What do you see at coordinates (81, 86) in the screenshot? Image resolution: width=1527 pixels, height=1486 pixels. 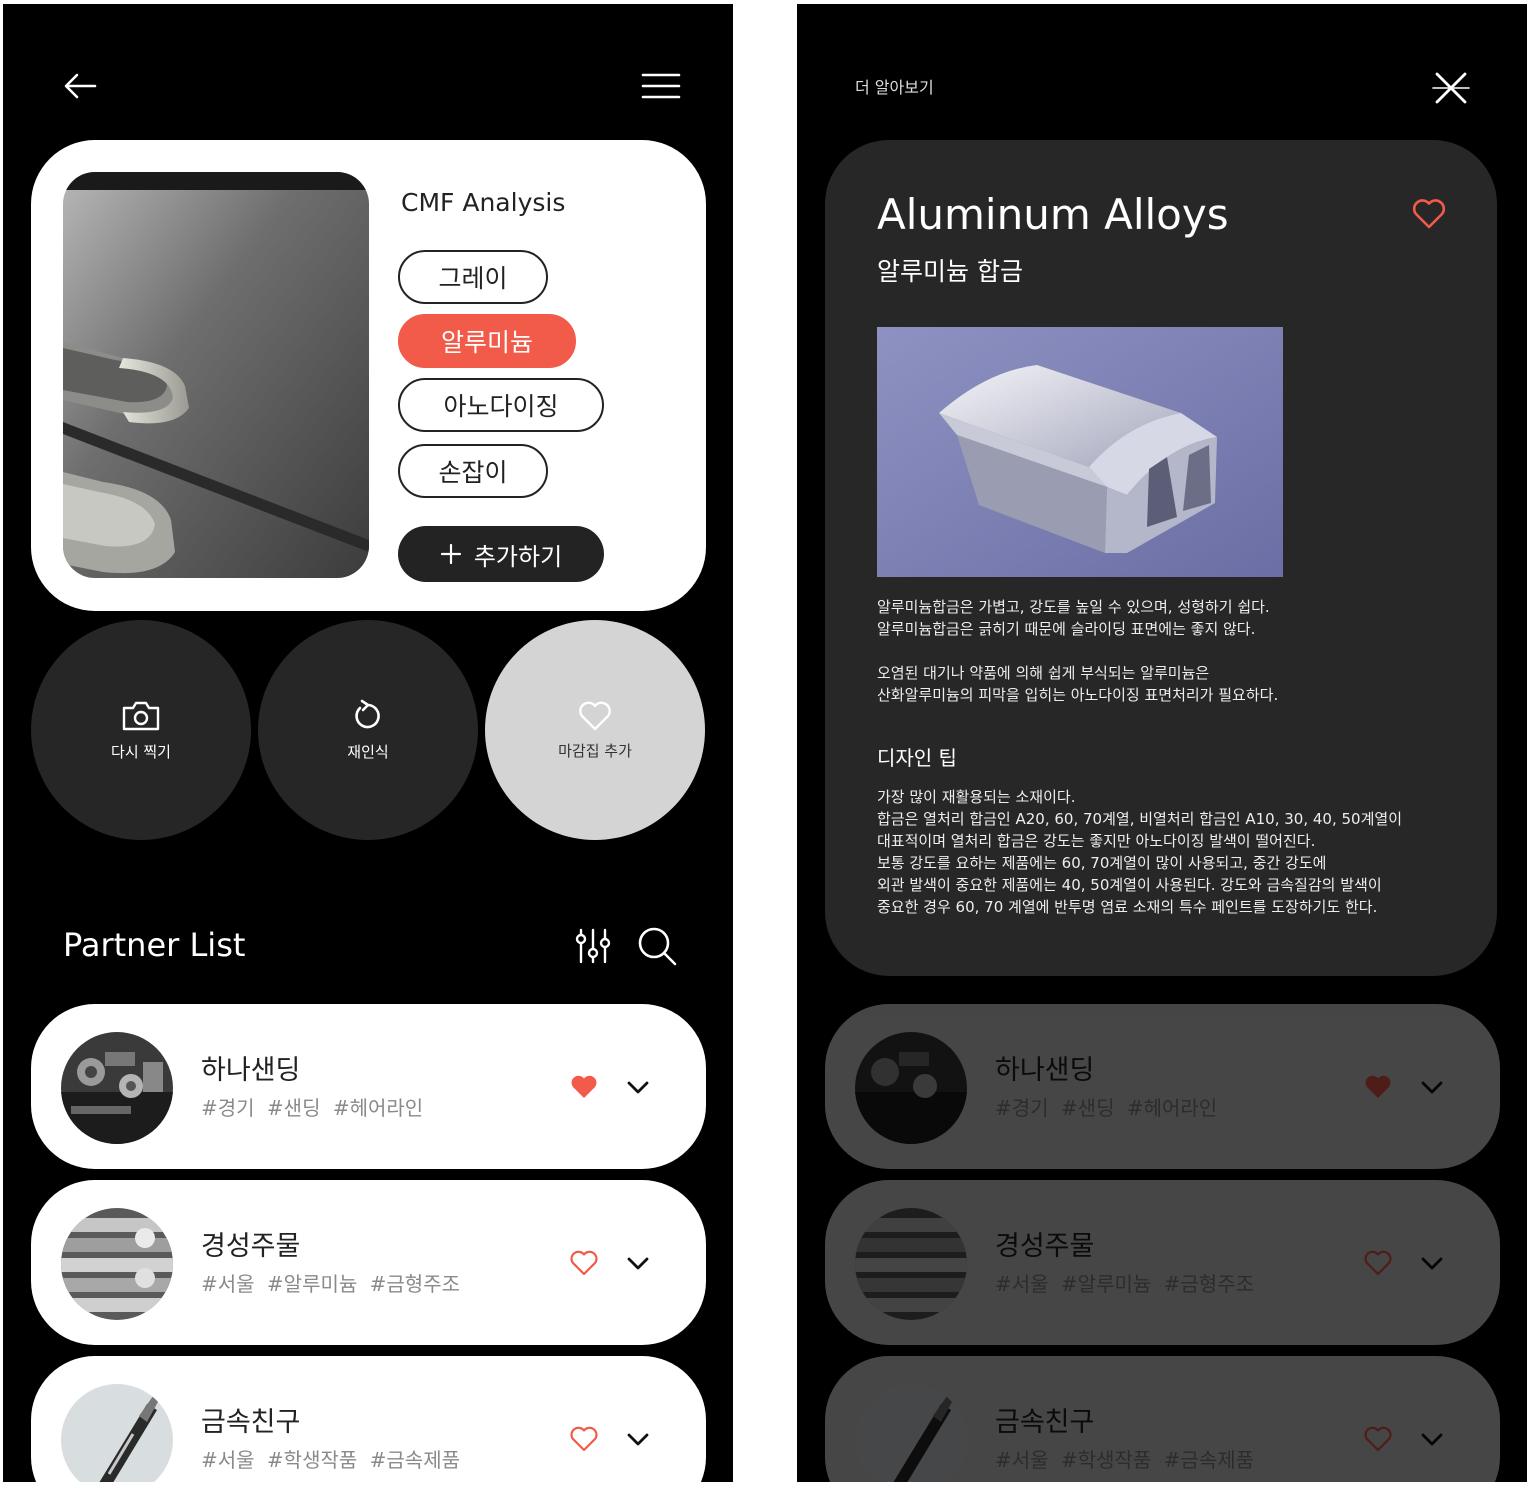 I see `back-arrow-icon` at bounding box center [81, 86].